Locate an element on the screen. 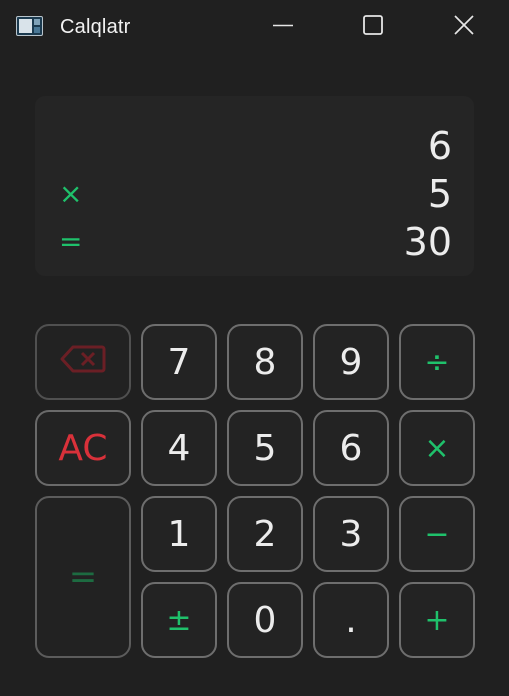  close-icon is located at coordinates (464, 27).